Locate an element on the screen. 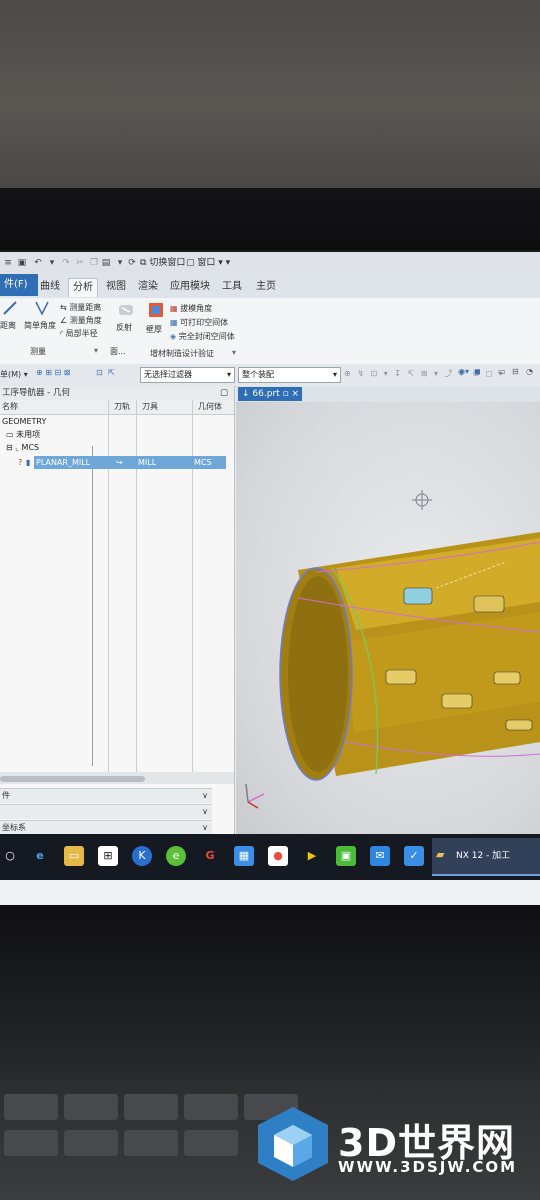  tab-view: 视图 is located at coordinates (116, 287).